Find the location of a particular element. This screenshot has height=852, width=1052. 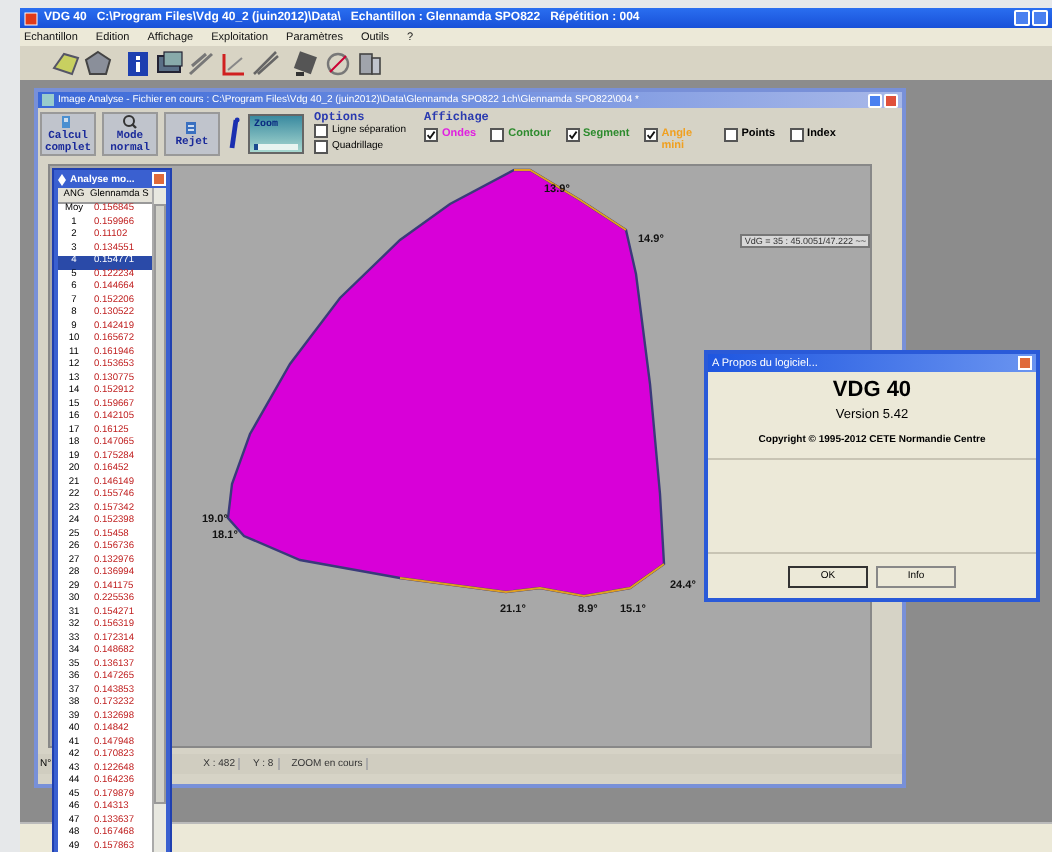

scrollbar-thumb is located at coordinates (160, 504).